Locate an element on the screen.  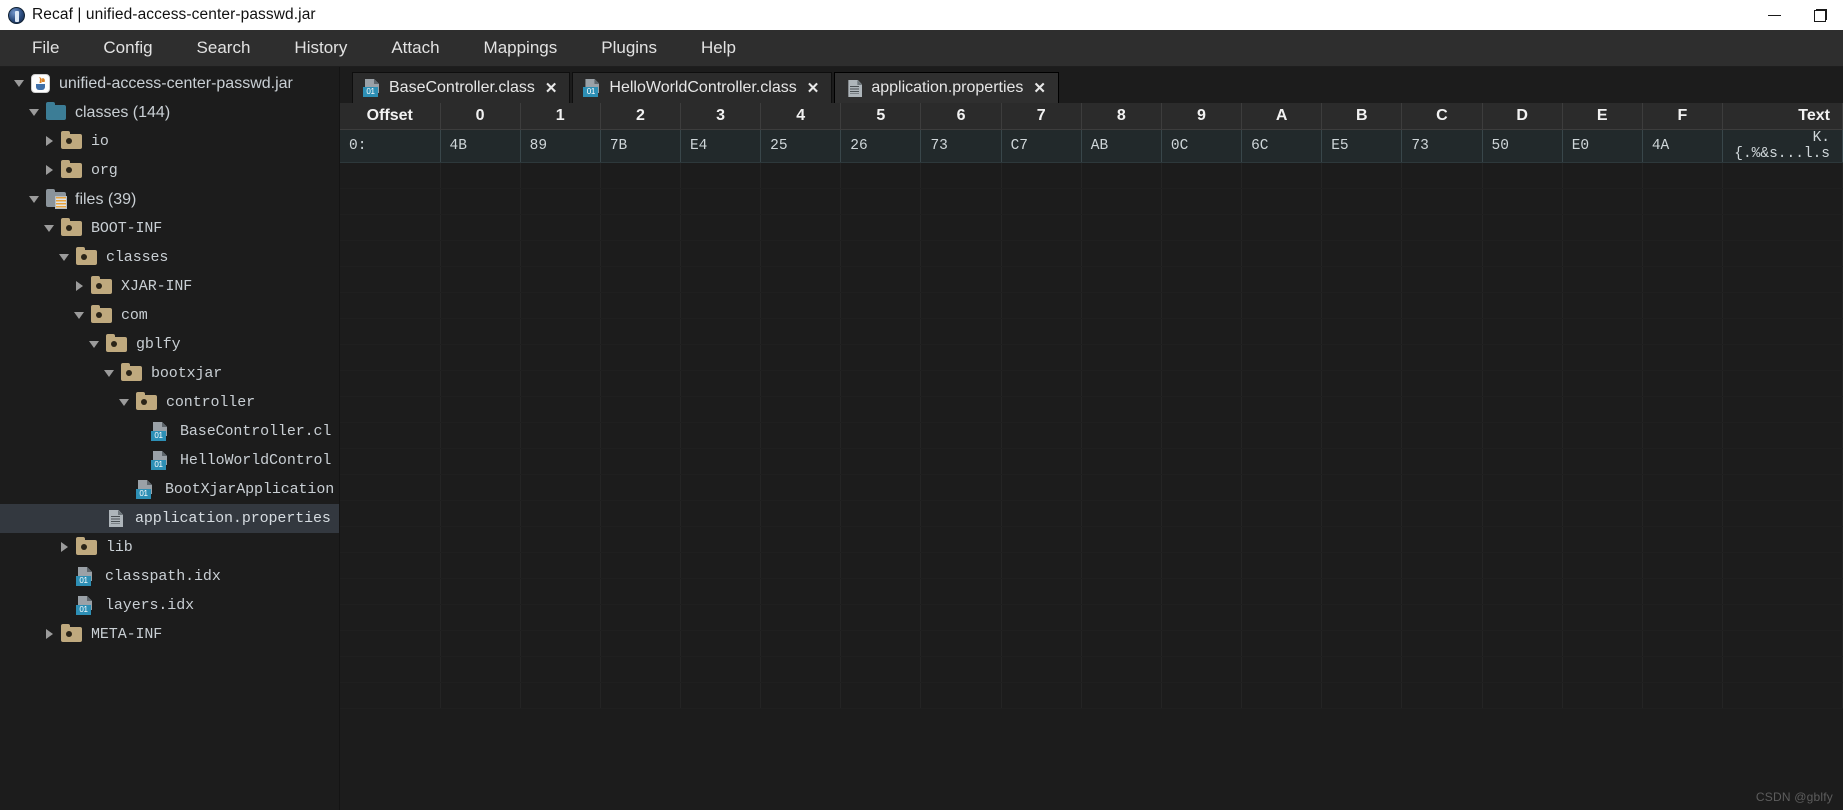
tree-item-controller: controller is located at coordinates (169, 402).